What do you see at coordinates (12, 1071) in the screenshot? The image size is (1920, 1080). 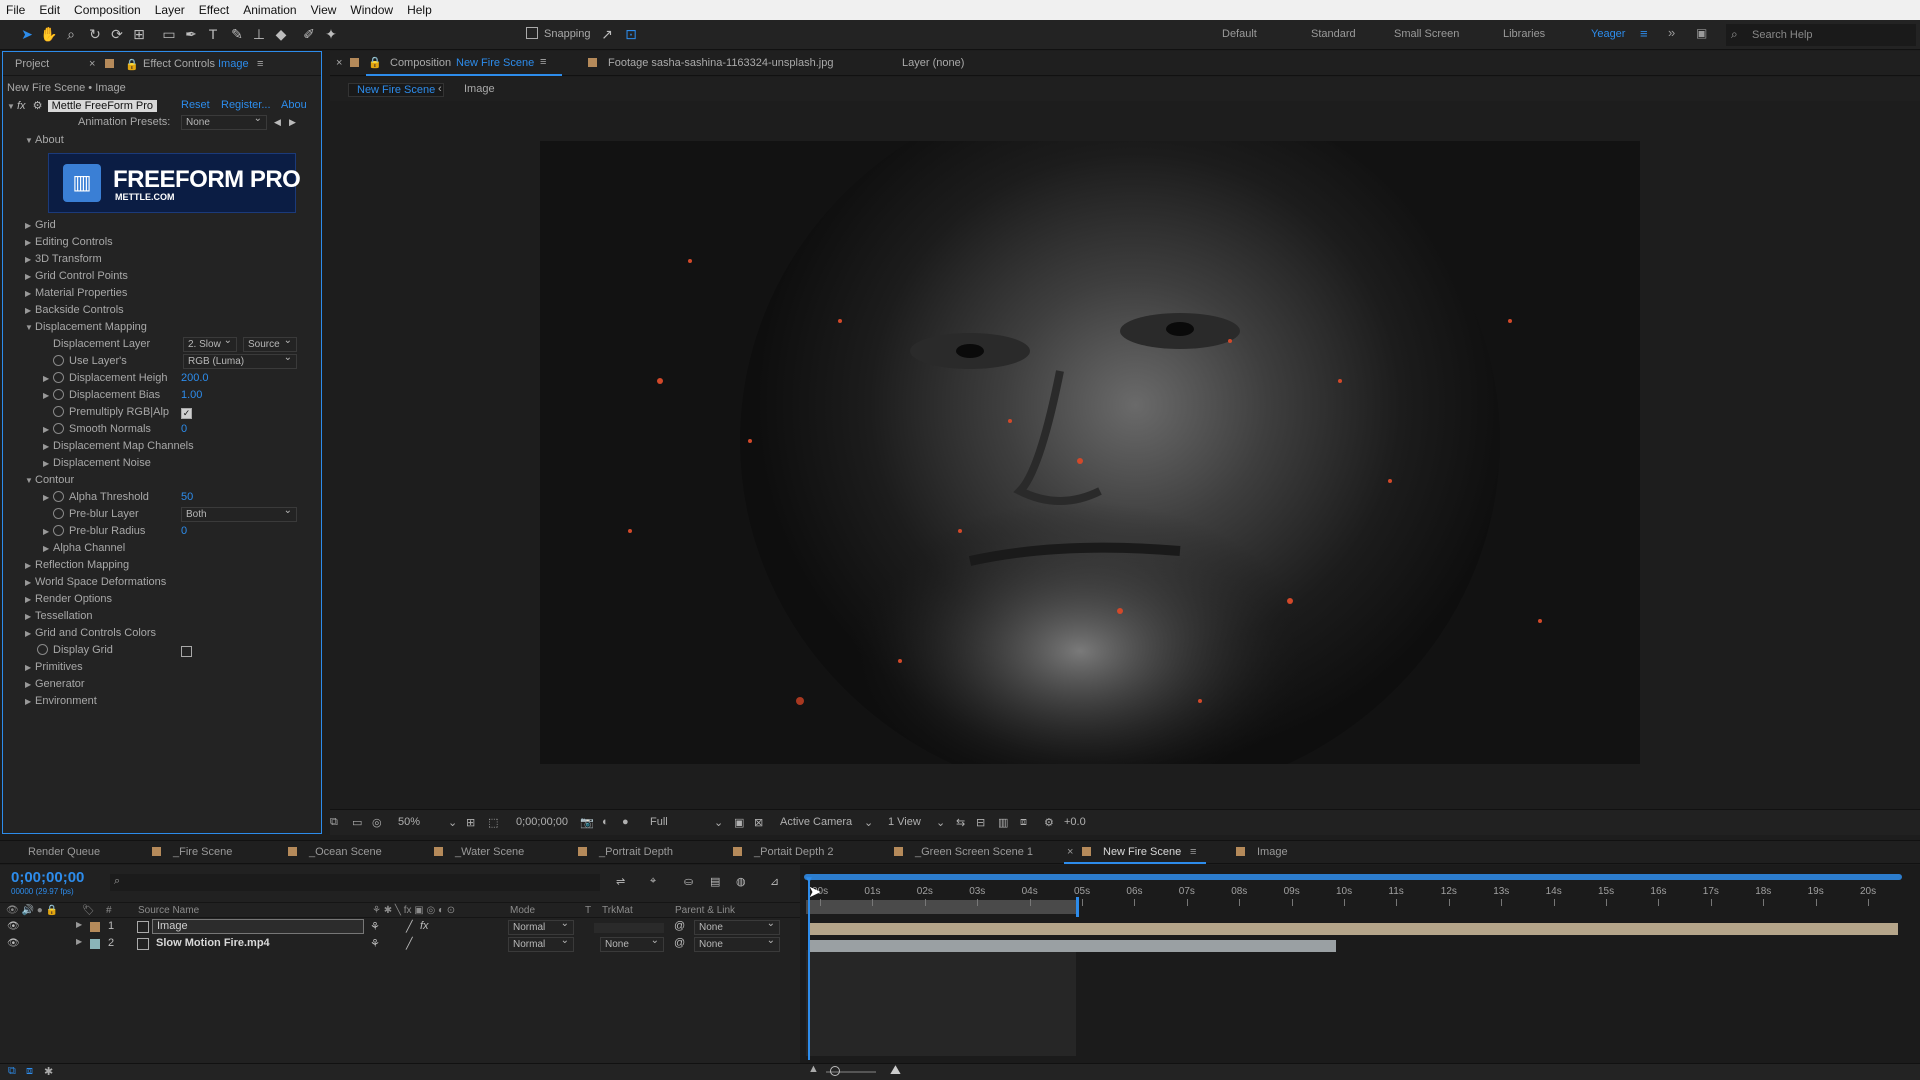 I see `layer-switches-toggle-icon: ⧉` at bounding box center [12, 1071].